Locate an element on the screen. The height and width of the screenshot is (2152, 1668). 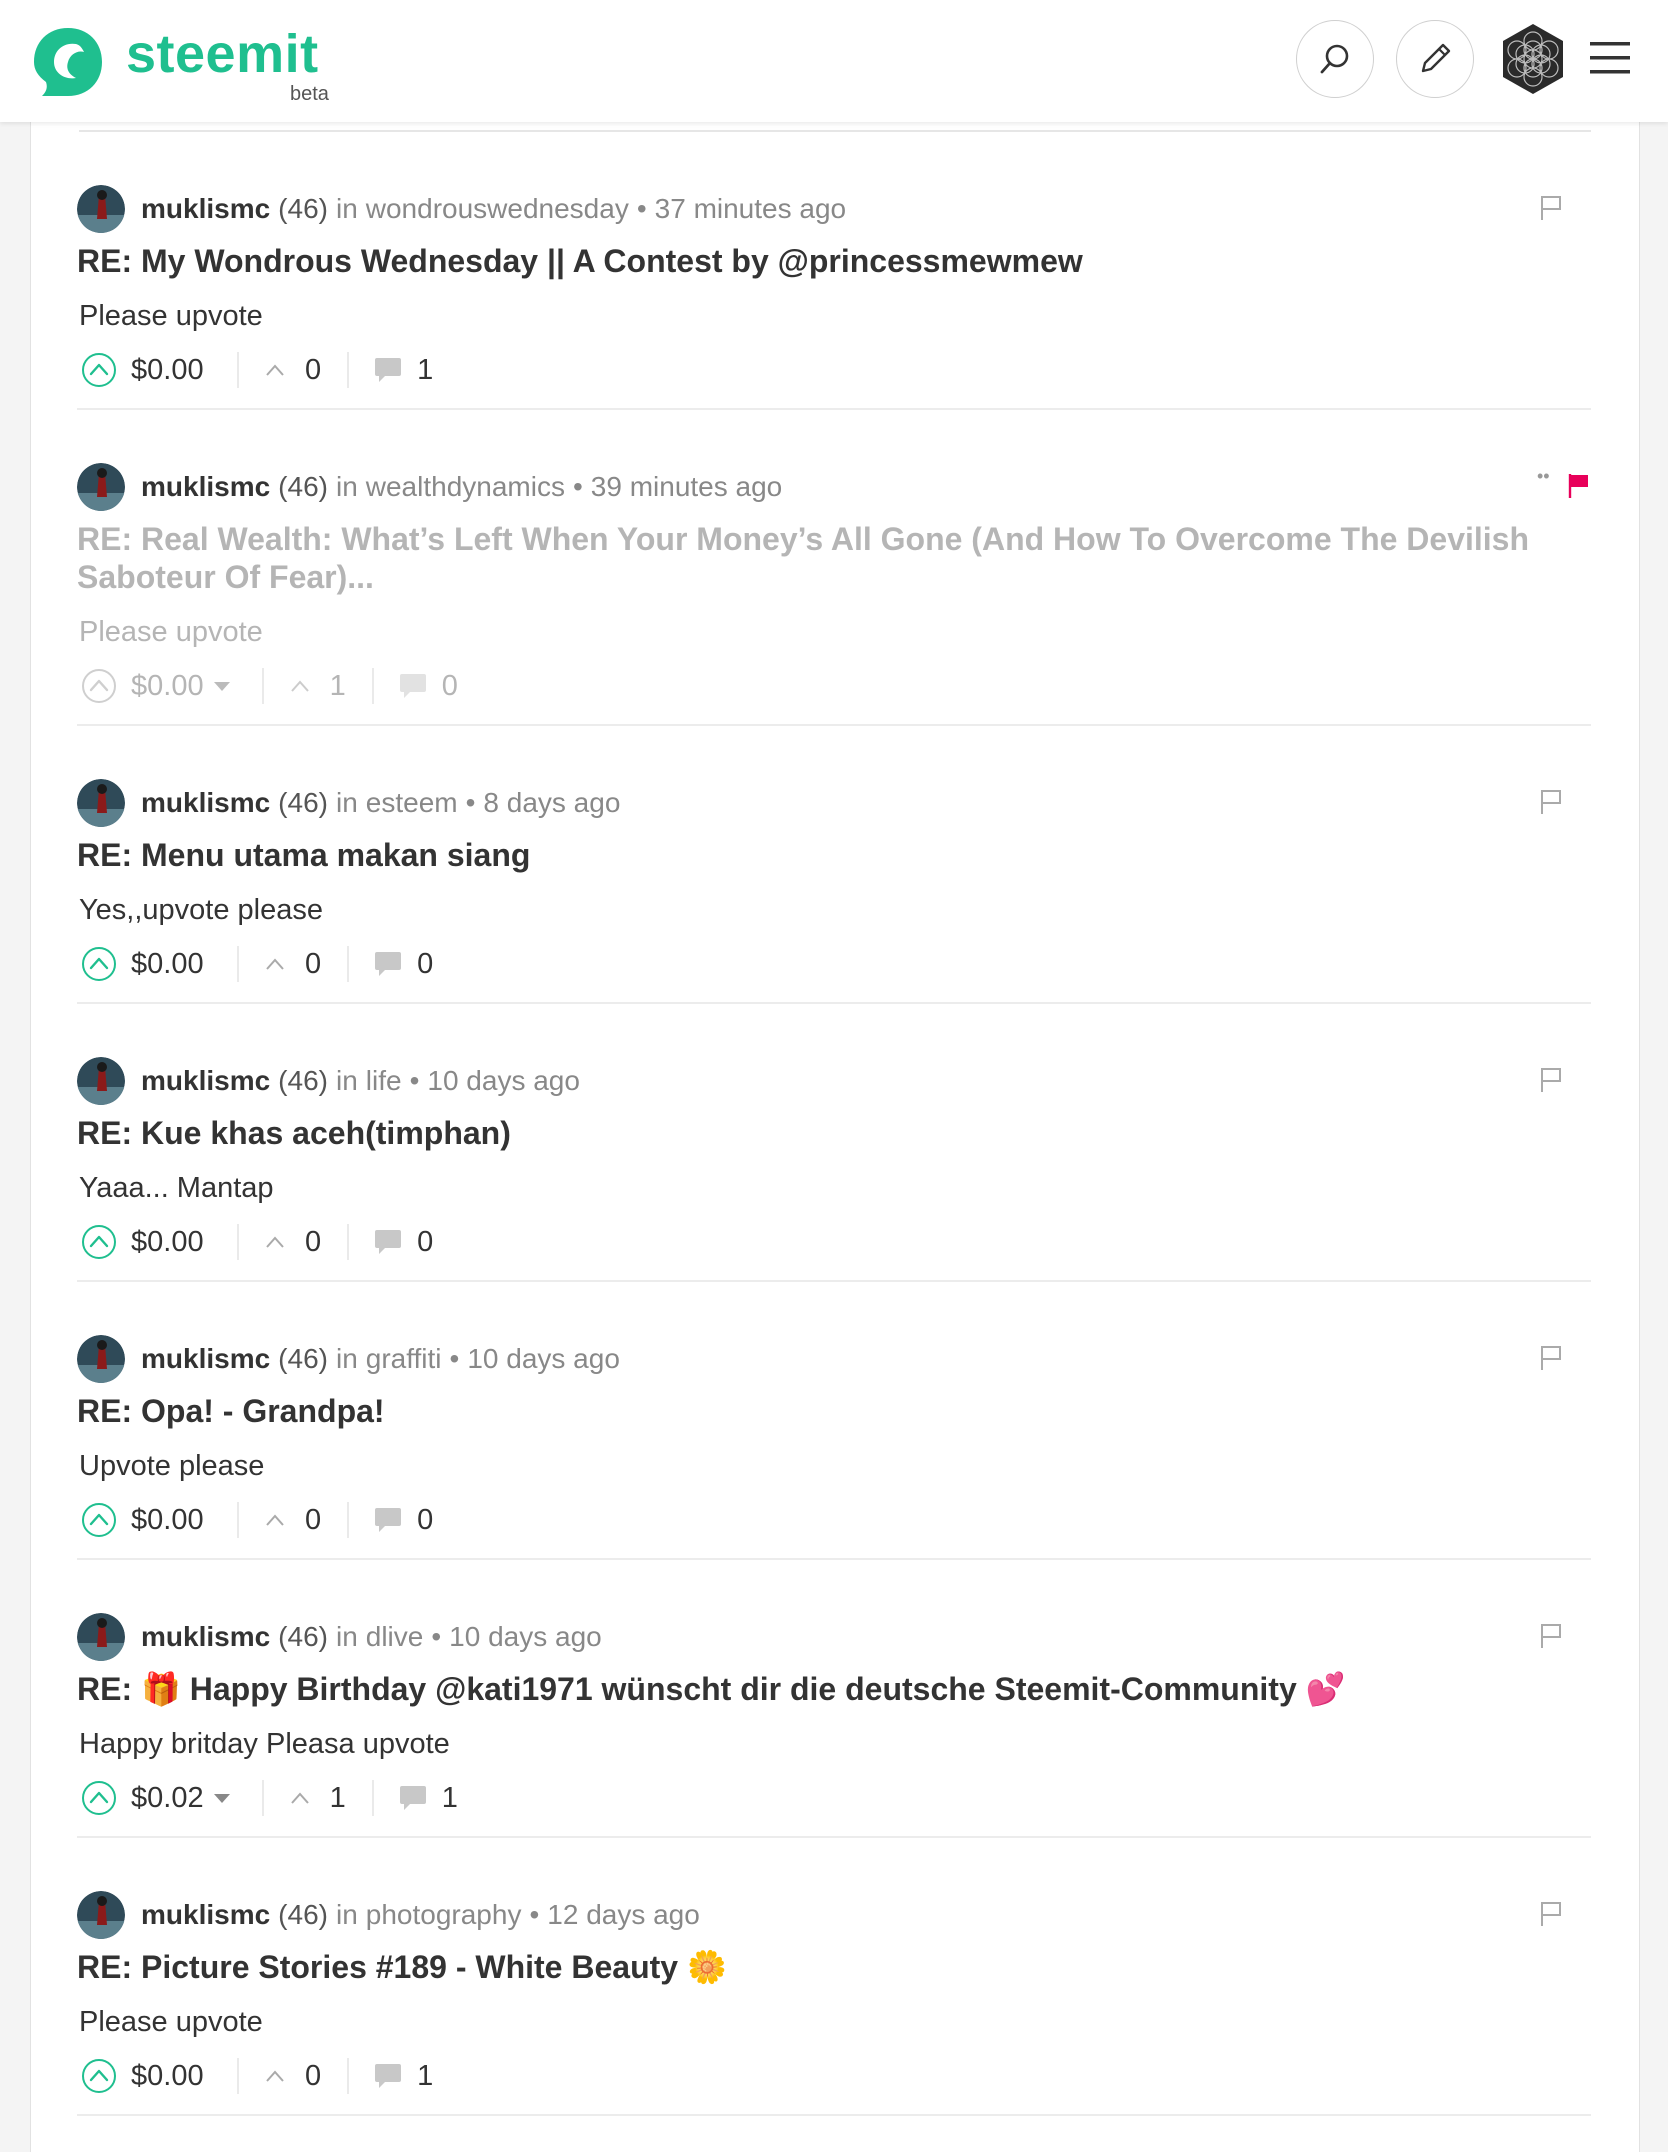
timestamp: 39 minutes ago is located at coordinates (686, 487).